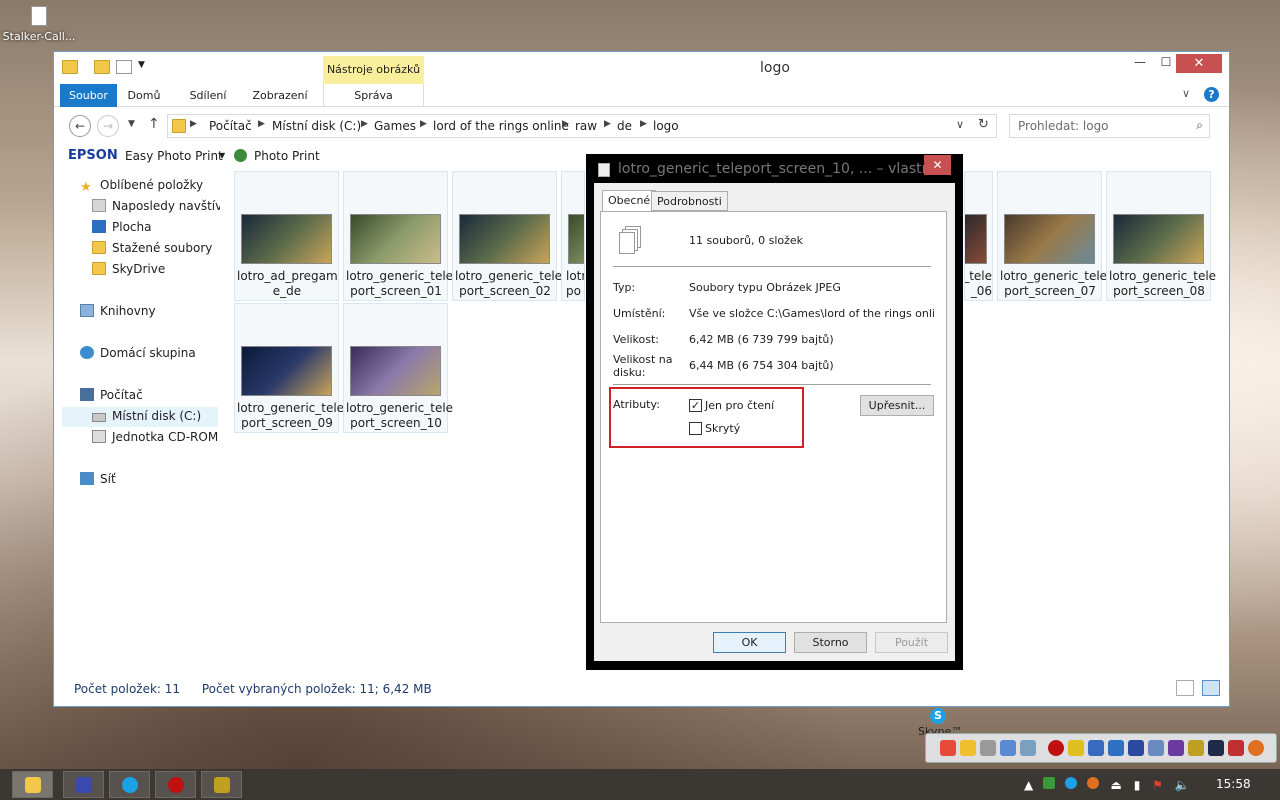  What do you see at coordinates (1109, 126) in the screenshot?
I see `search-input: Prohledat: logo ⌕` at bounding box center [1109, 126].